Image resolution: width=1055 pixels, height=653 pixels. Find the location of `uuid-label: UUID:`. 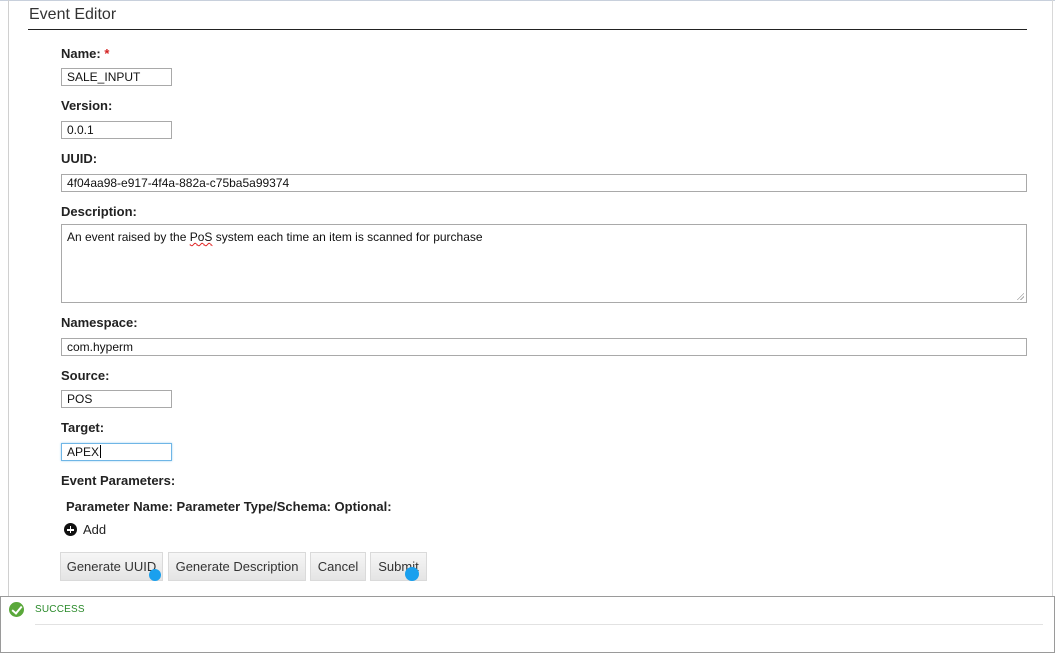

uuid-label: UUID: is located at coordinates (79, 158).